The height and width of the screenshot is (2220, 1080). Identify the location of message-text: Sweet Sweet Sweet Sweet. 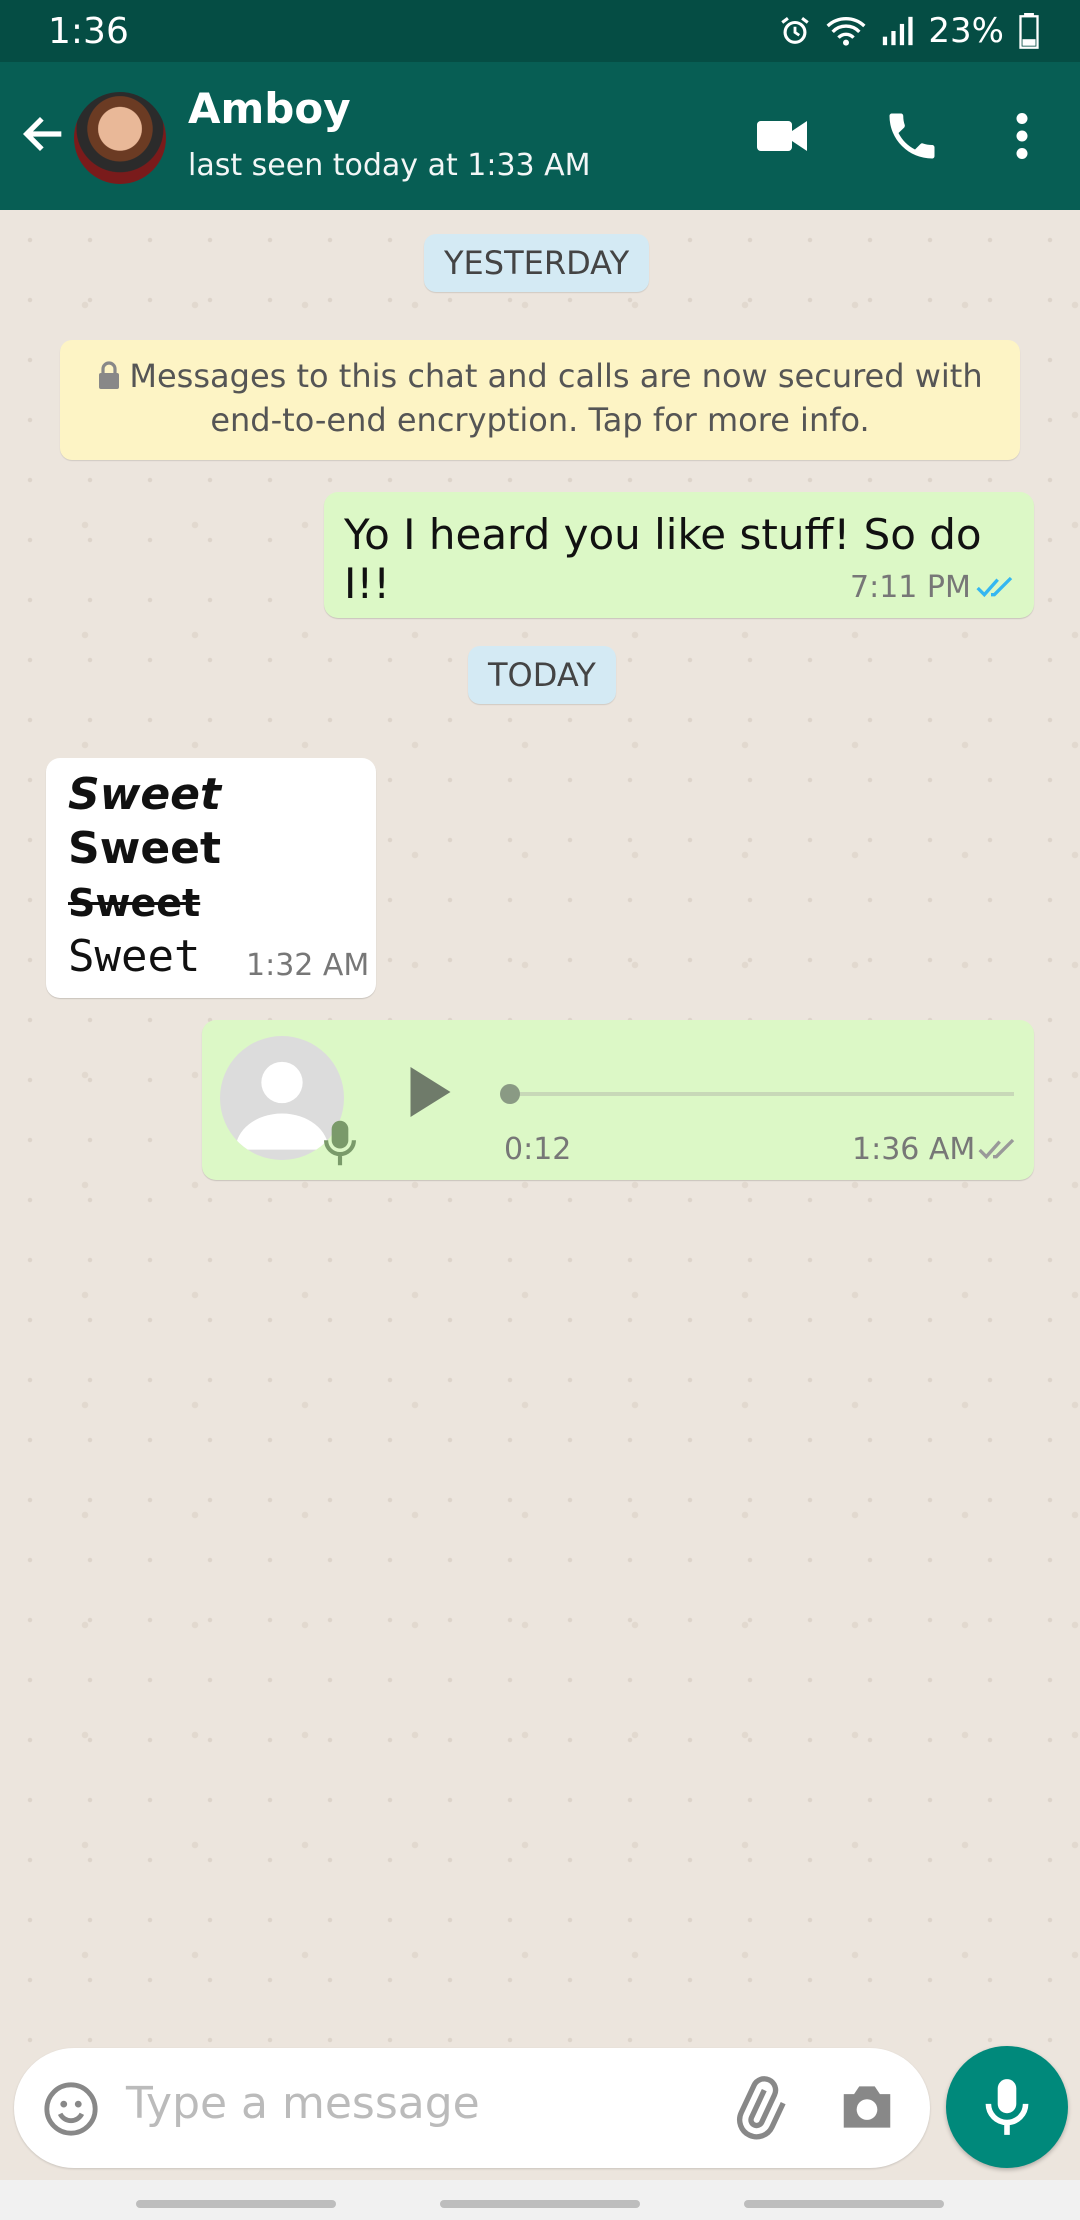
(144, 876).